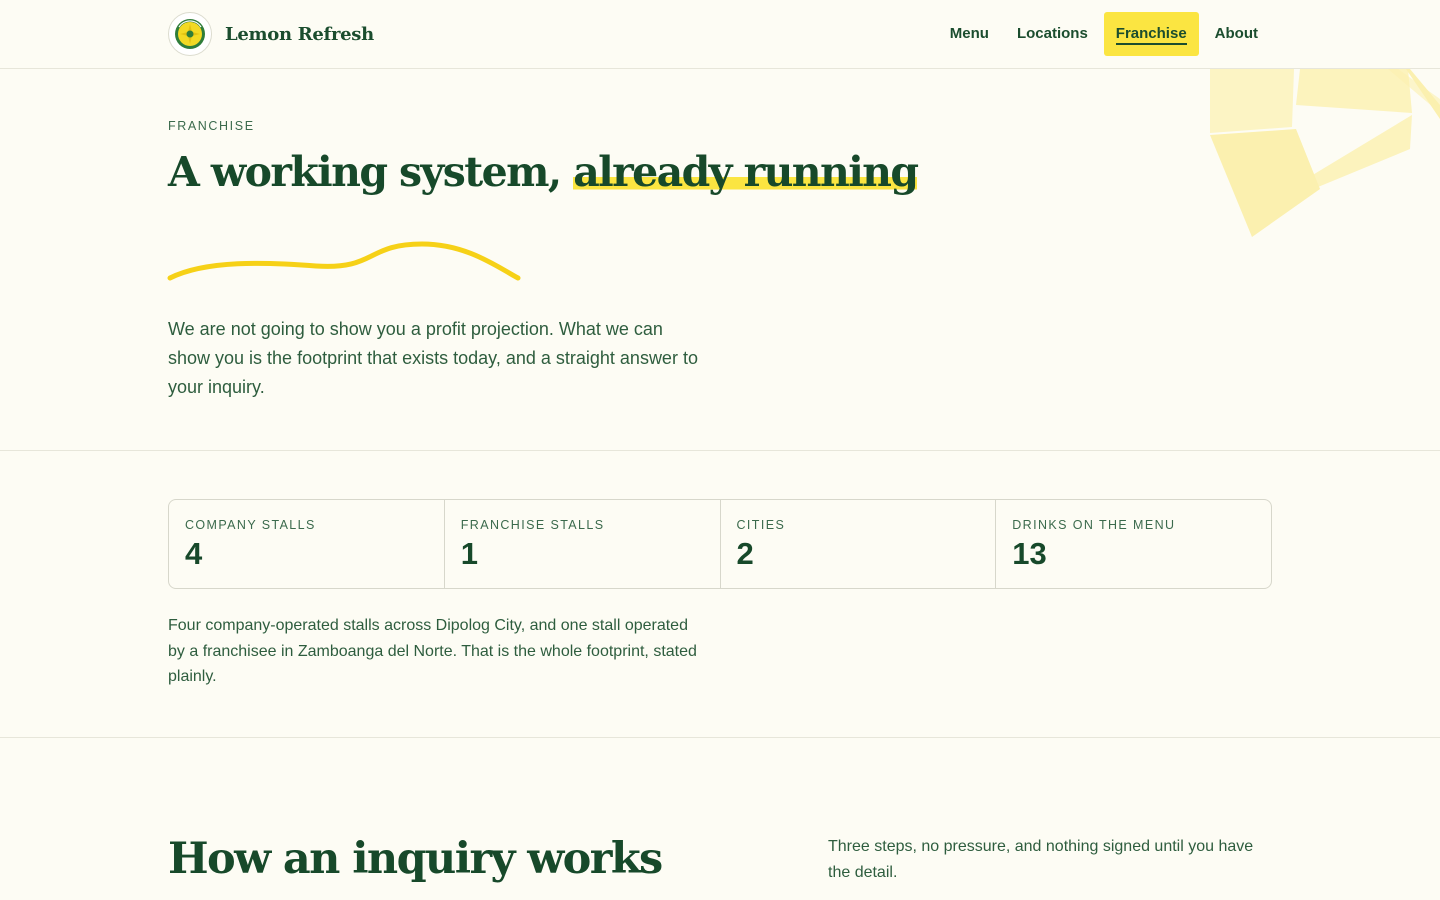  Describe the element at coordinates (190, 34) in the screenshot. I see `lemon-logo-icon` at that location.